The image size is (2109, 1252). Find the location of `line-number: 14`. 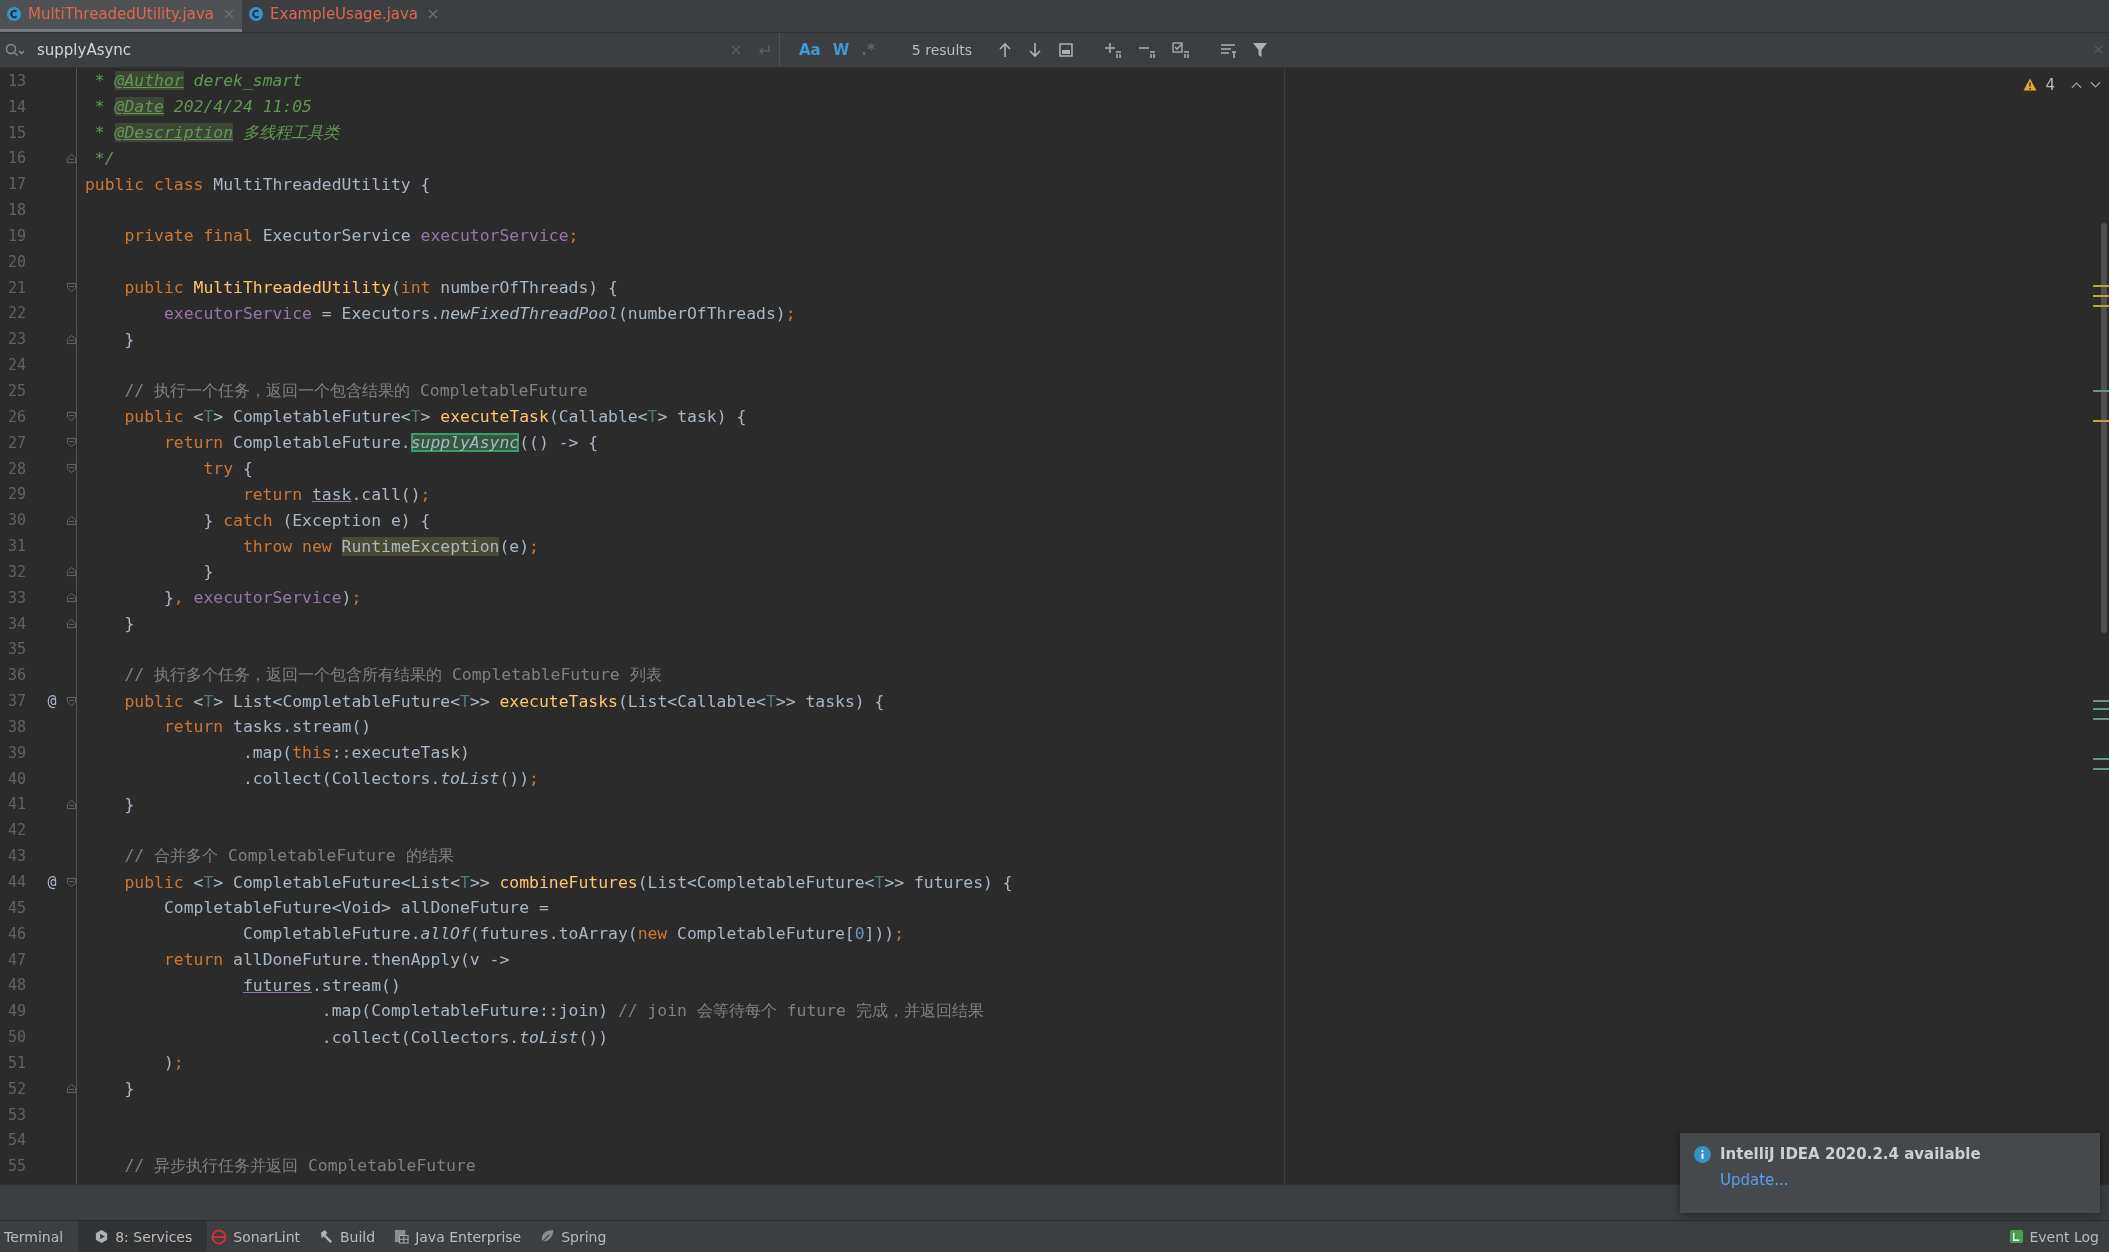

line-number: 14 is located at coordinates (17, 106).